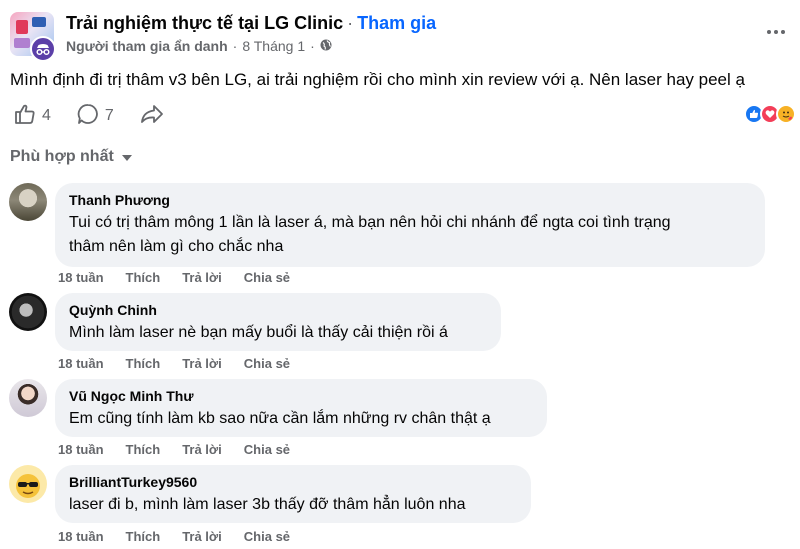 This screenshot has height=549, width=800. What do you see at coordinates (293, 482) in the screenshot?
I see `commenter-name: BrilliantTurkey9560` at bounding box center [293, 482].